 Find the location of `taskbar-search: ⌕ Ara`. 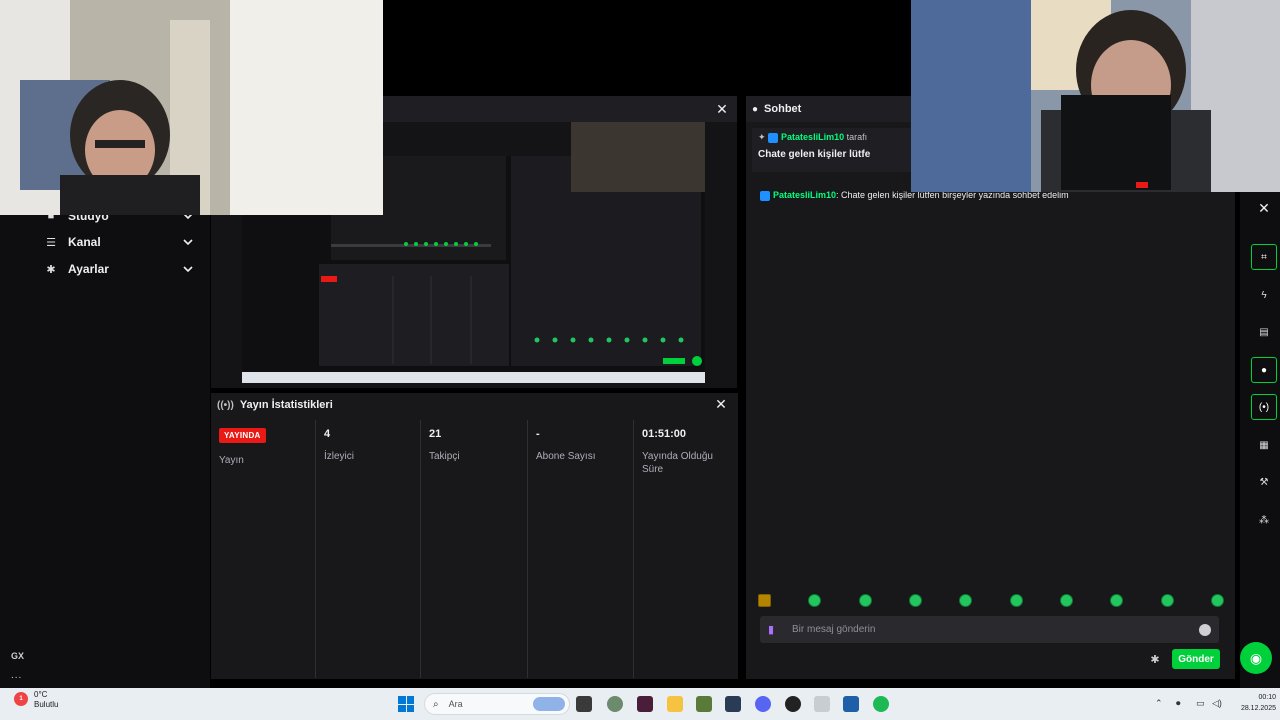

taskbar-search: ⌕ Ara is located at coordinates (497, 704).